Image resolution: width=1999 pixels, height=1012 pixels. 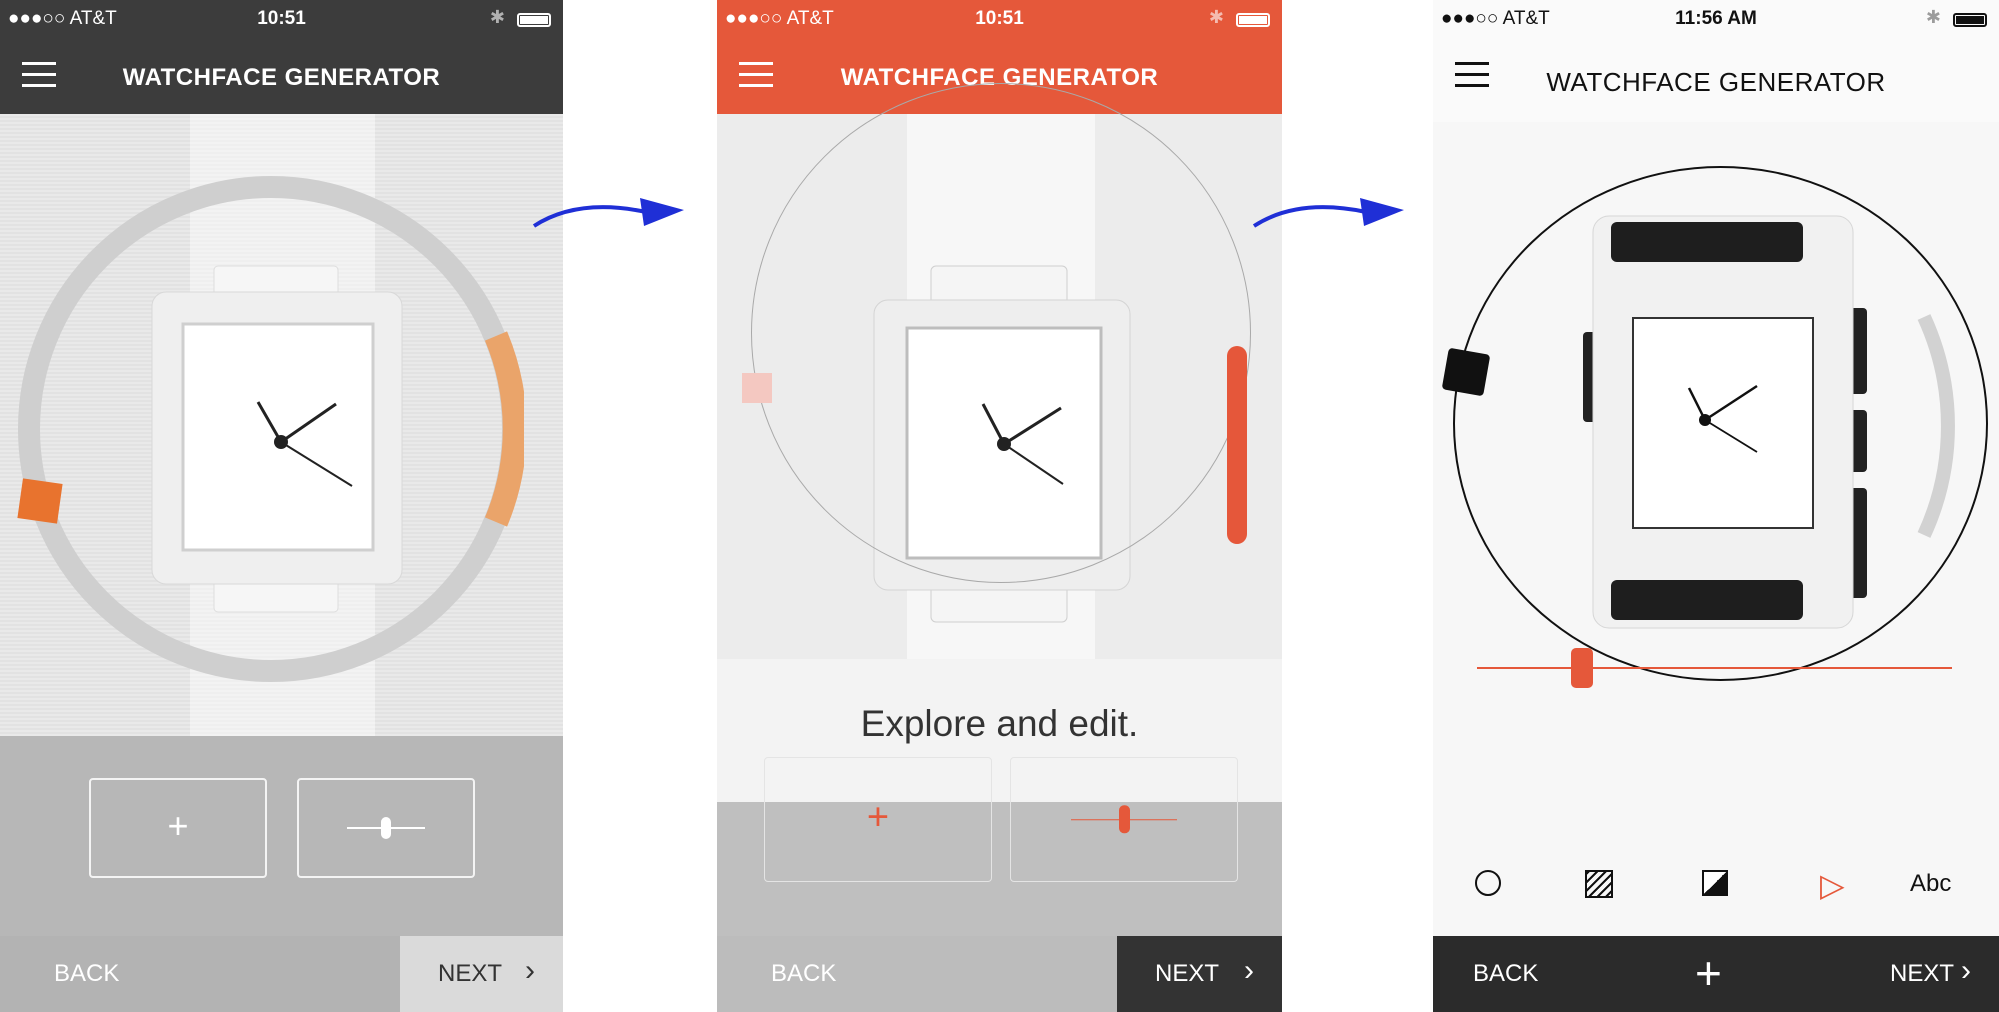 I want to click on footer-bar: BACK + NEXT ›, so click(x=1716, y=974).